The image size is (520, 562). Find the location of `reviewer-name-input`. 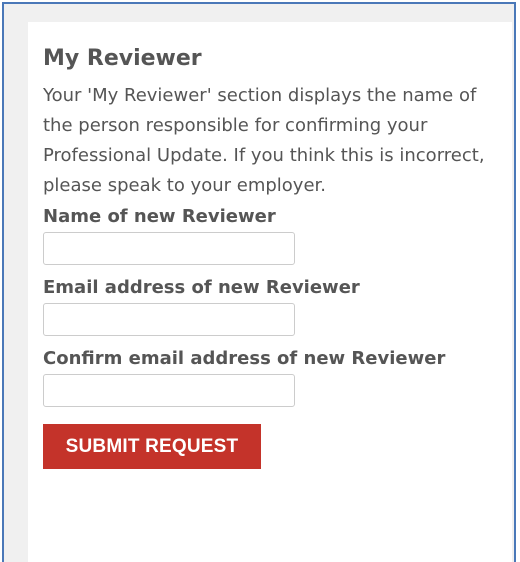

reviewer-name-input is located at coordinates (169, 248).